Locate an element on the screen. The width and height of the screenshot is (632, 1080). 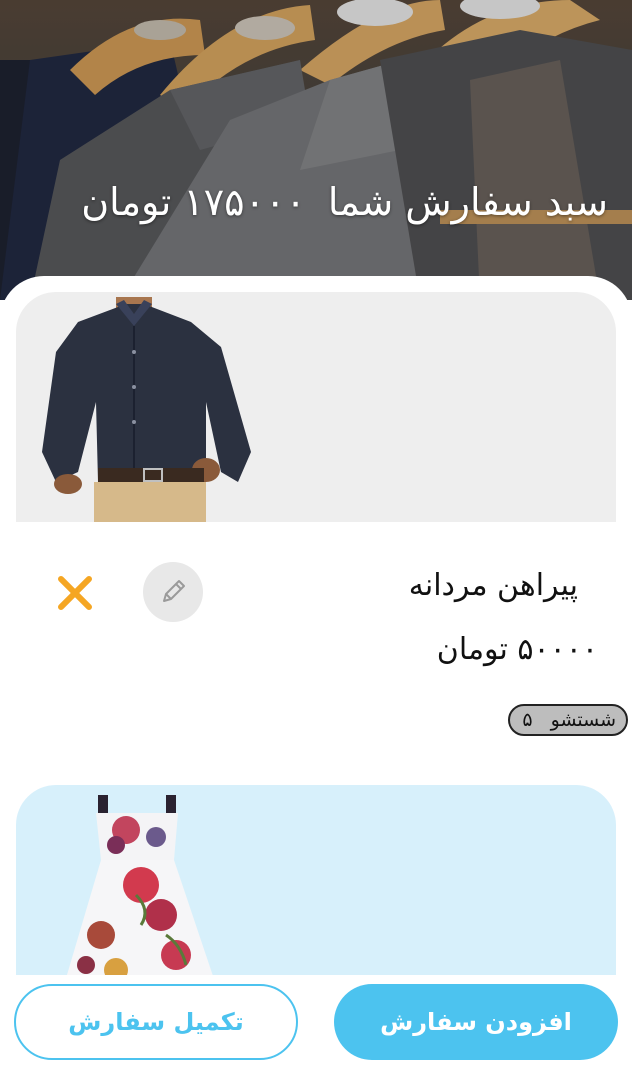
service-quantity-badge: شستشو ۵ is located at coordinates (568, 720).